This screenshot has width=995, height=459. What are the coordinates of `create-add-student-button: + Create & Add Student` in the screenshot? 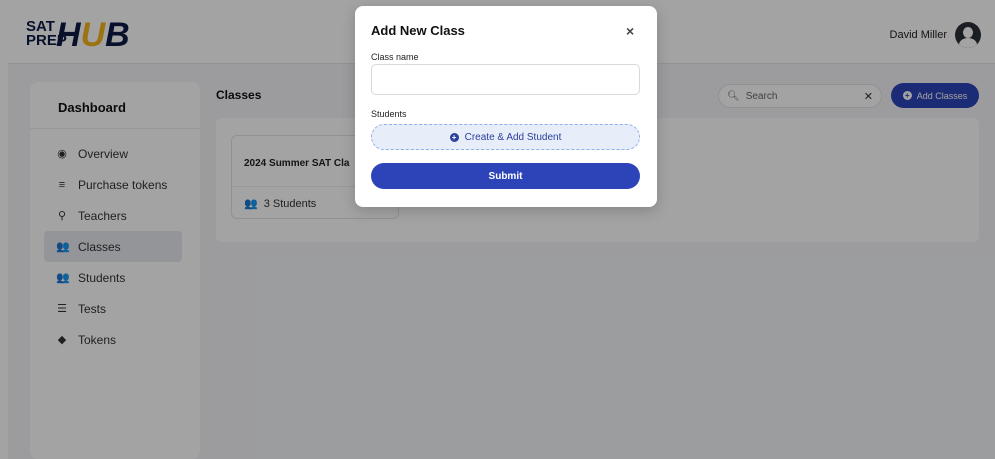 It's located at (505, 137).